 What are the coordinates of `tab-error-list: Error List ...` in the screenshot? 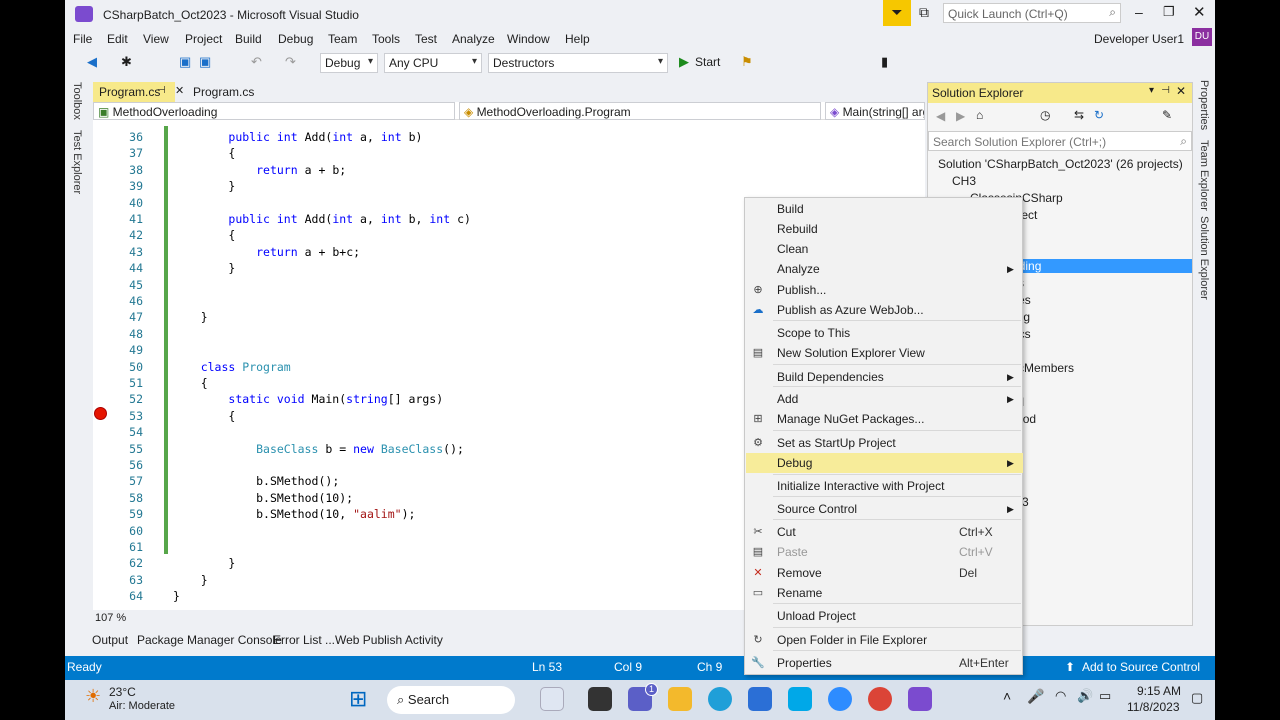 It's located at (304, 640).